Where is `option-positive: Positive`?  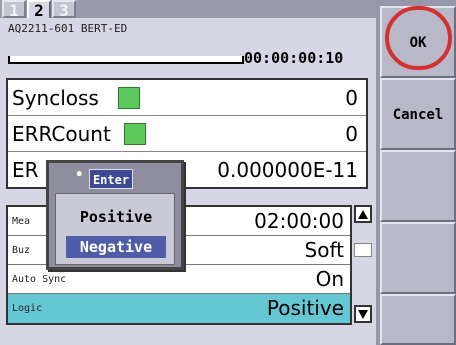
option-positive: Positive is located at coordinates (116, 217).